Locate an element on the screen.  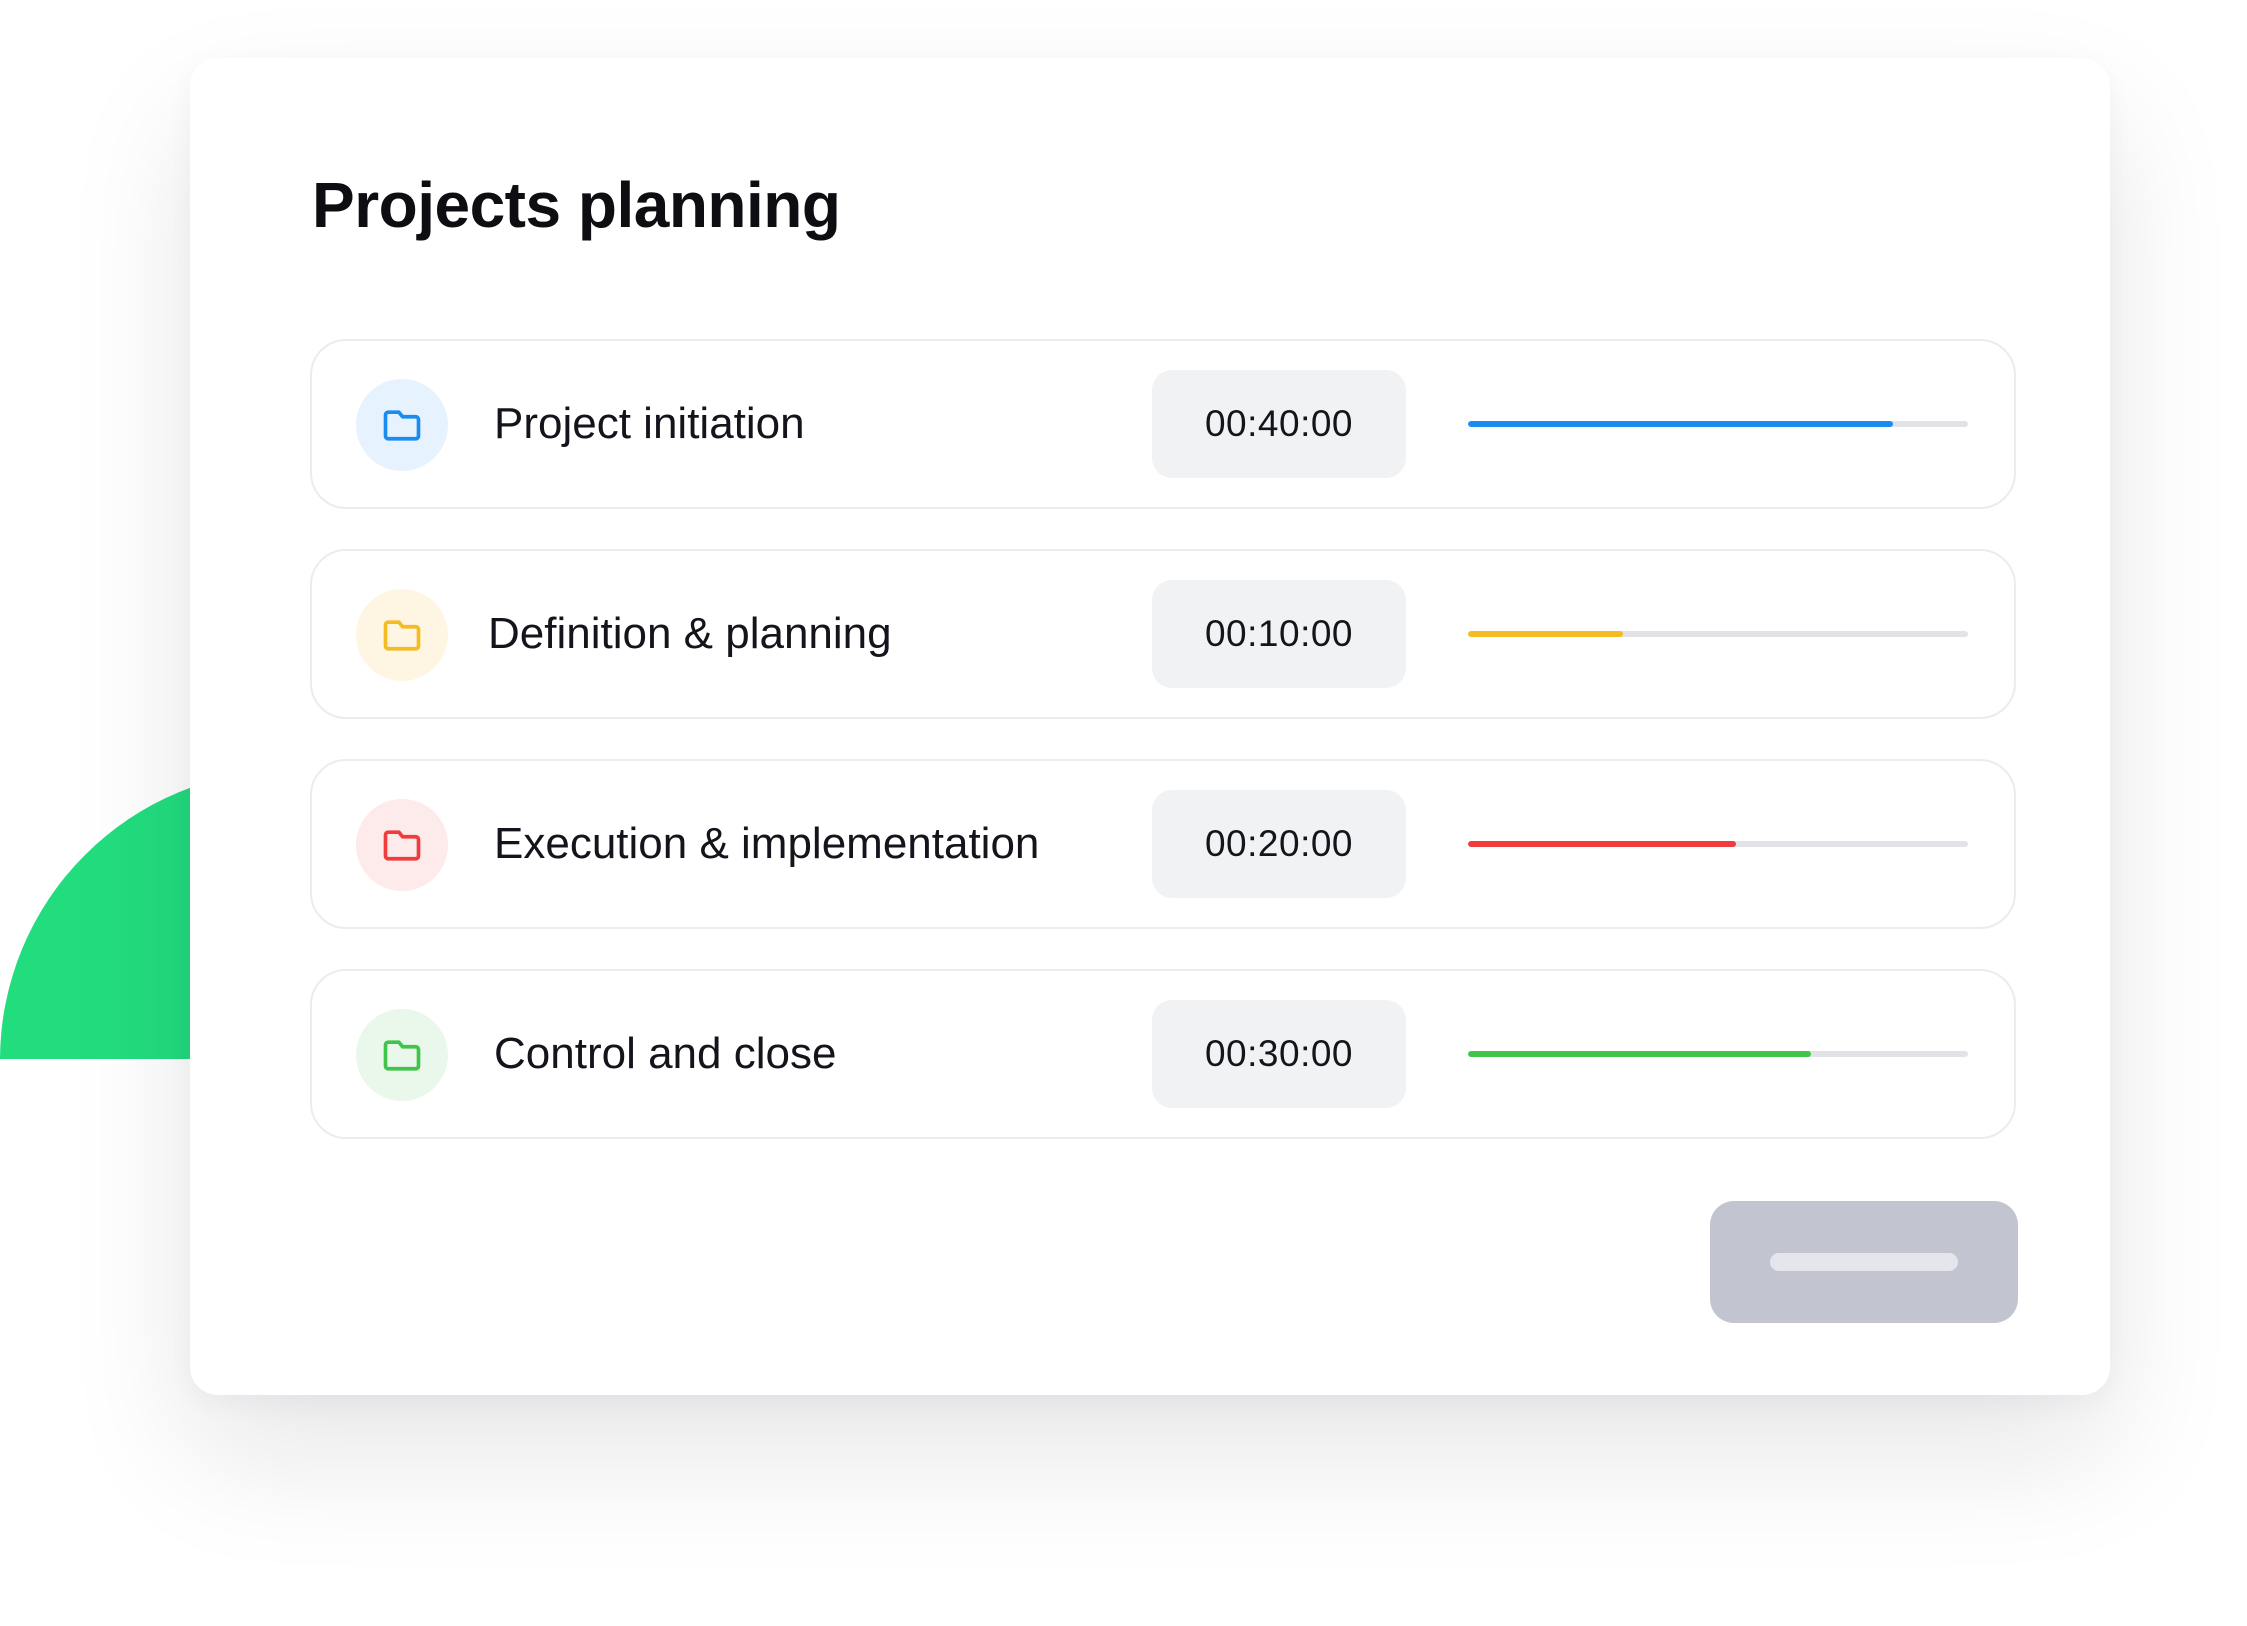
project-name: Execution & implementation is located at coordinates (767, 843).